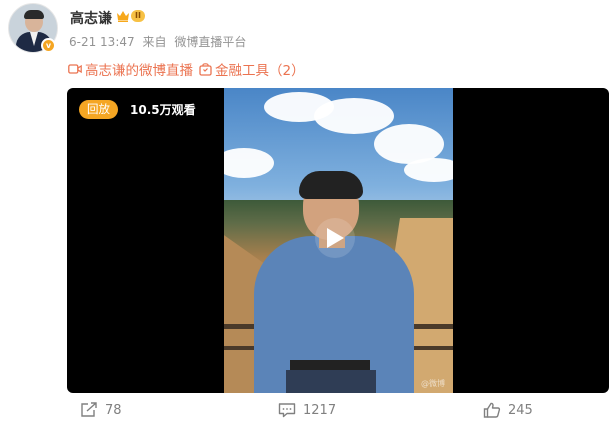 This screenshot has width=614, height=429. I want to click on view-count: 10.5万观看, so click(163, 110).